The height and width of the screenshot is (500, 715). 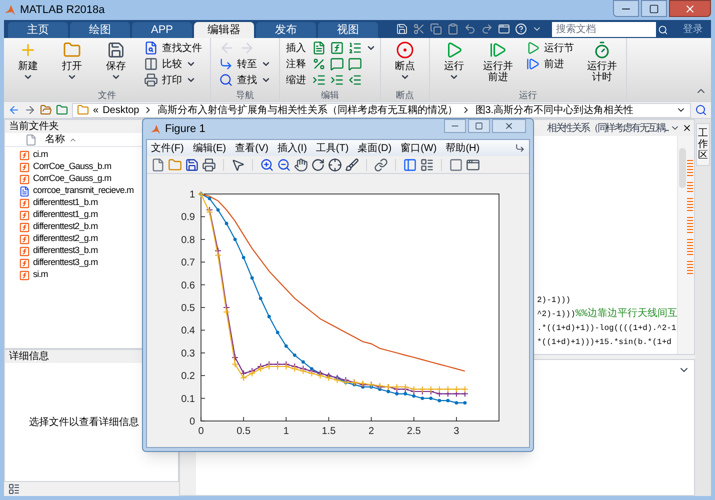 I want to click on group-label: 运行, so click(x=528, y=95).